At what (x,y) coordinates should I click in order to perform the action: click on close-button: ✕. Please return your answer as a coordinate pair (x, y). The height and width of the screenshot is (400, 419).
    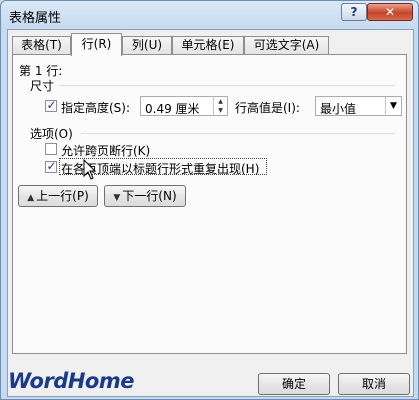
    Looking at the image, I should click on (390, 12).